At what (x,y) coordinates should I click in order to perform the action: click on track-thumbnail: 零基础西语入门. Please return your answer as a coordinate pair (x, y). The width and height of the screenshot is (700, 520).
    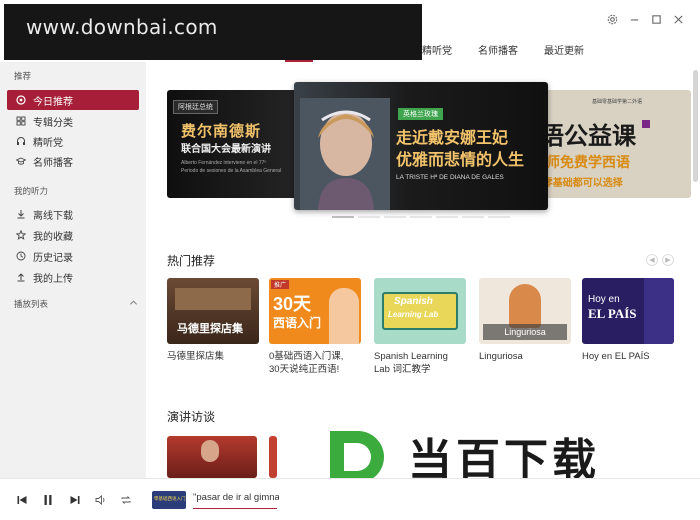
    Looking at the image, I should click on (169, 500).